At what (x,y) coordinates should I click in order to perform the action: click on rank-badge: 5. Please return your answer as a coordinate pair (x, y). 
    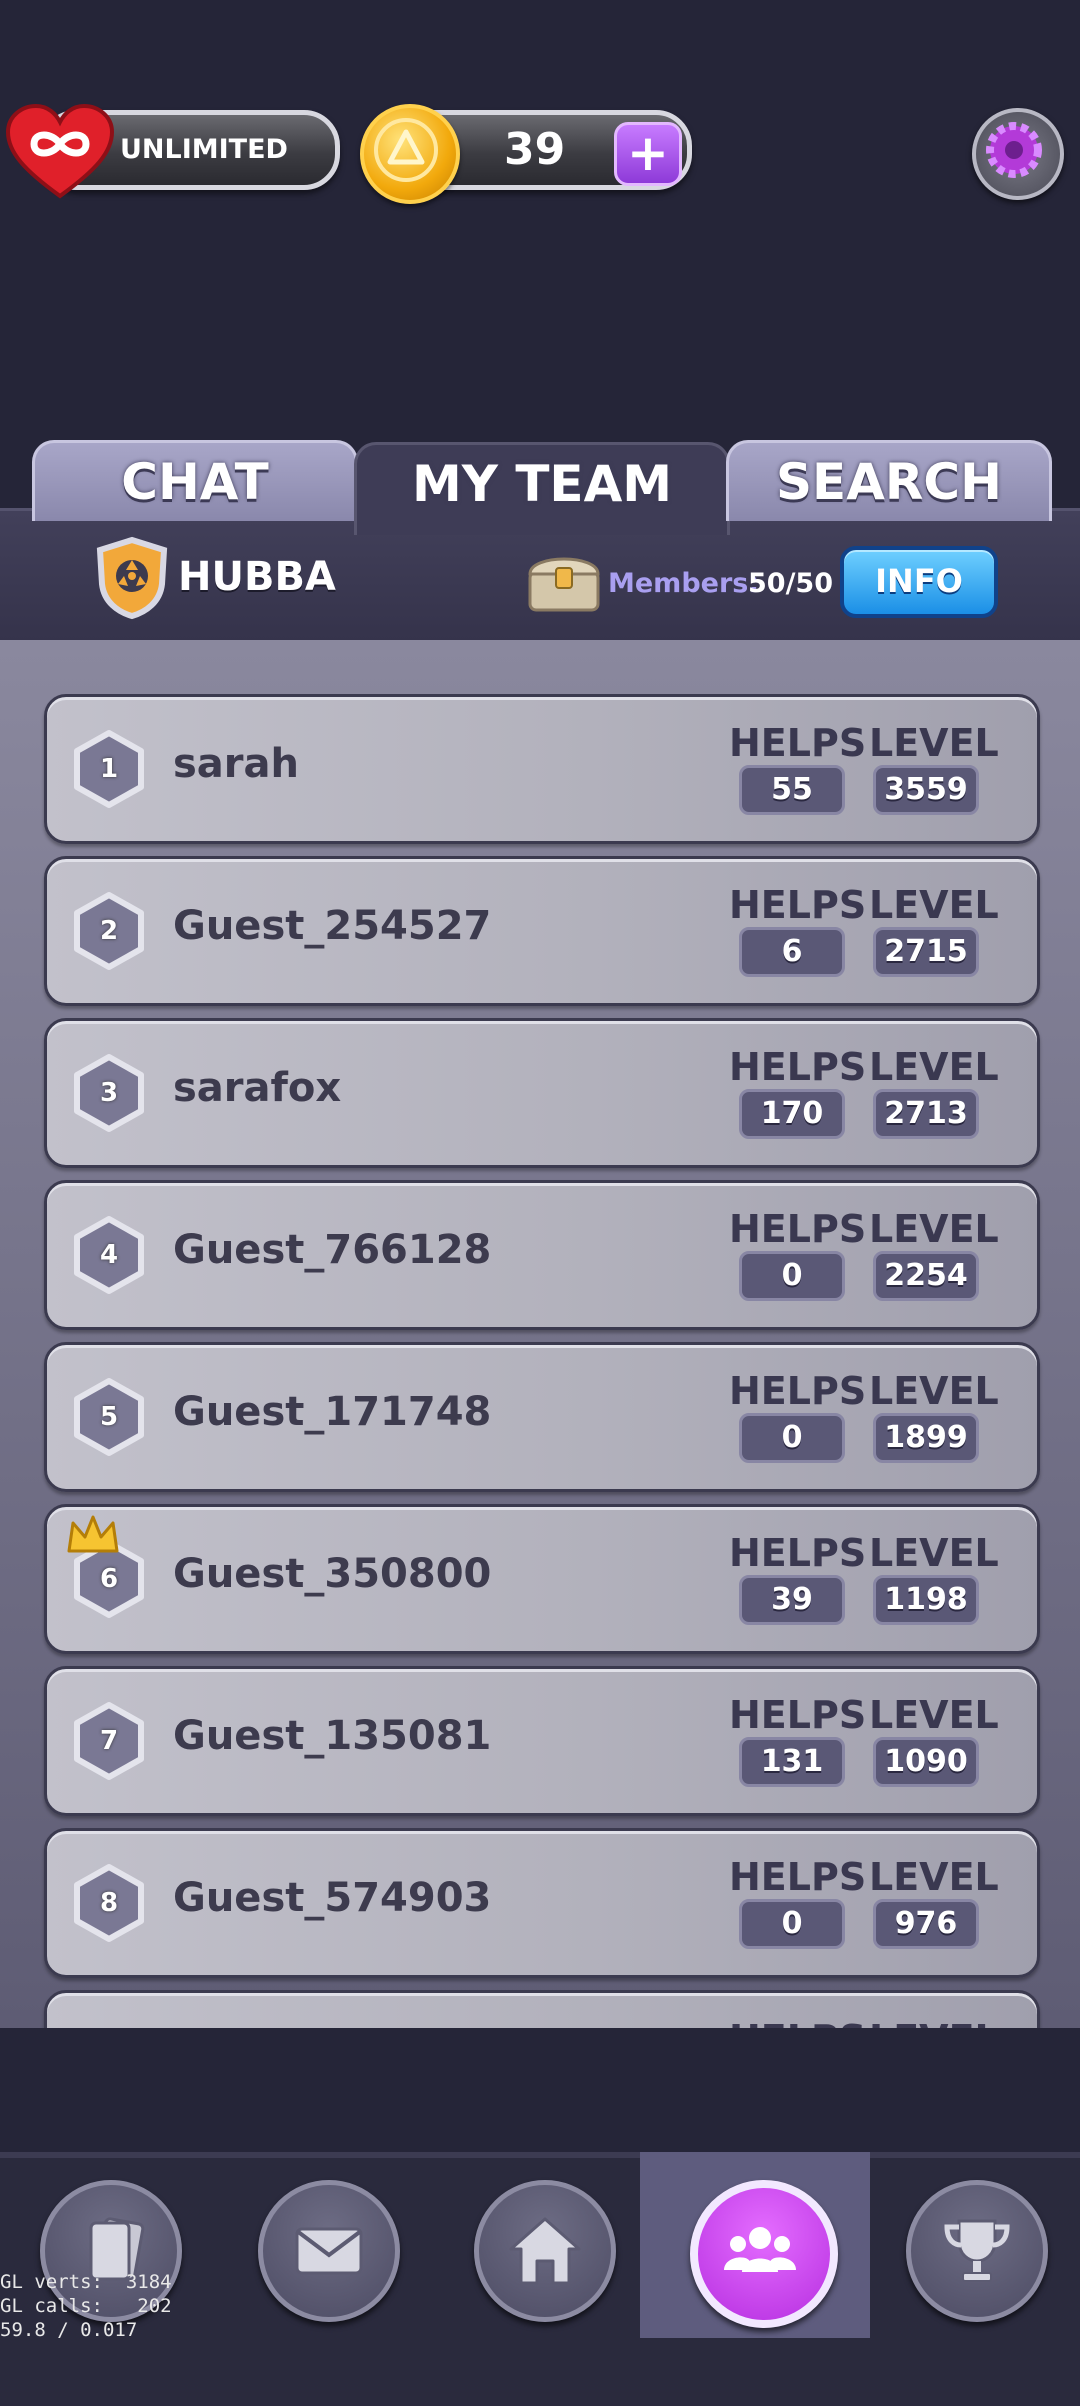
    Looking at the image, I should click on (109, 1417).